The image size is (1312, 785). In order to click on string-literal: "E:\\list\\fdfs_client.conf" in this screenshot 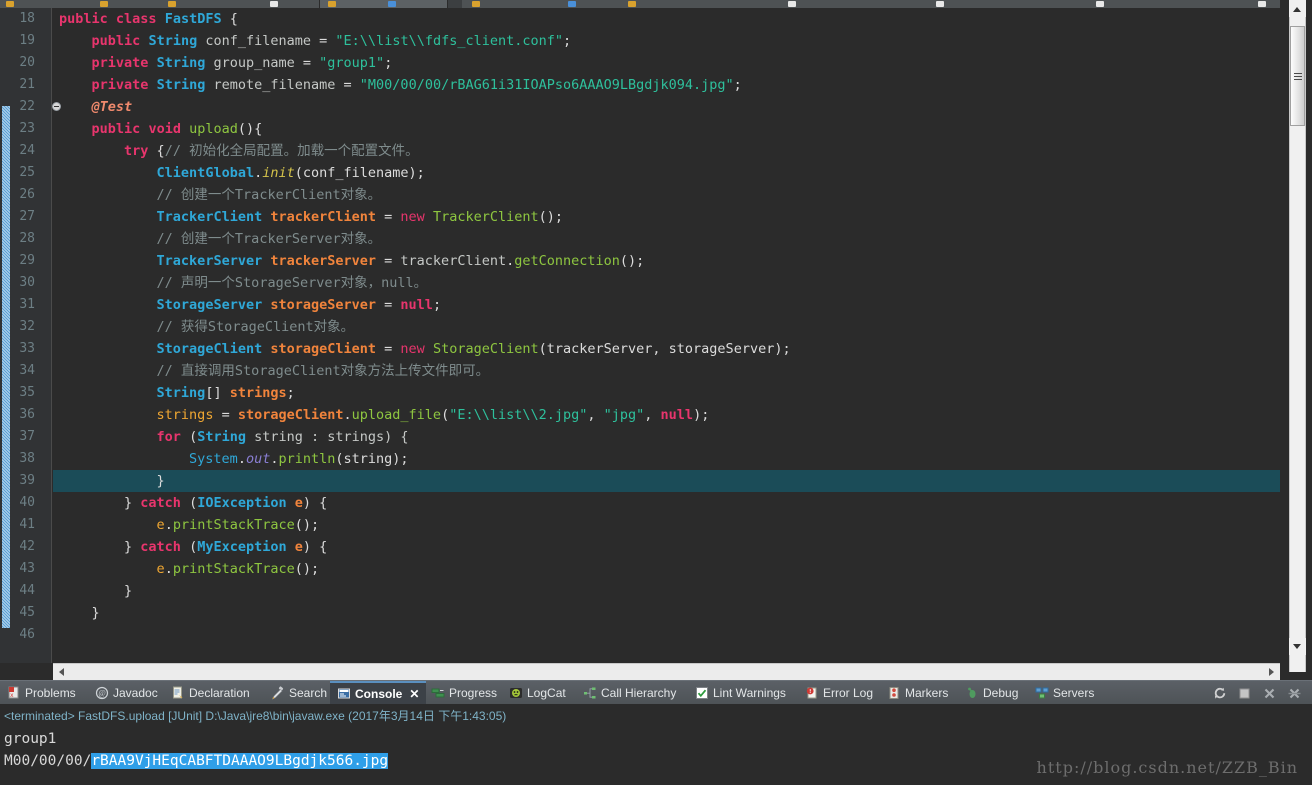, I will do `click(449, 41)`.